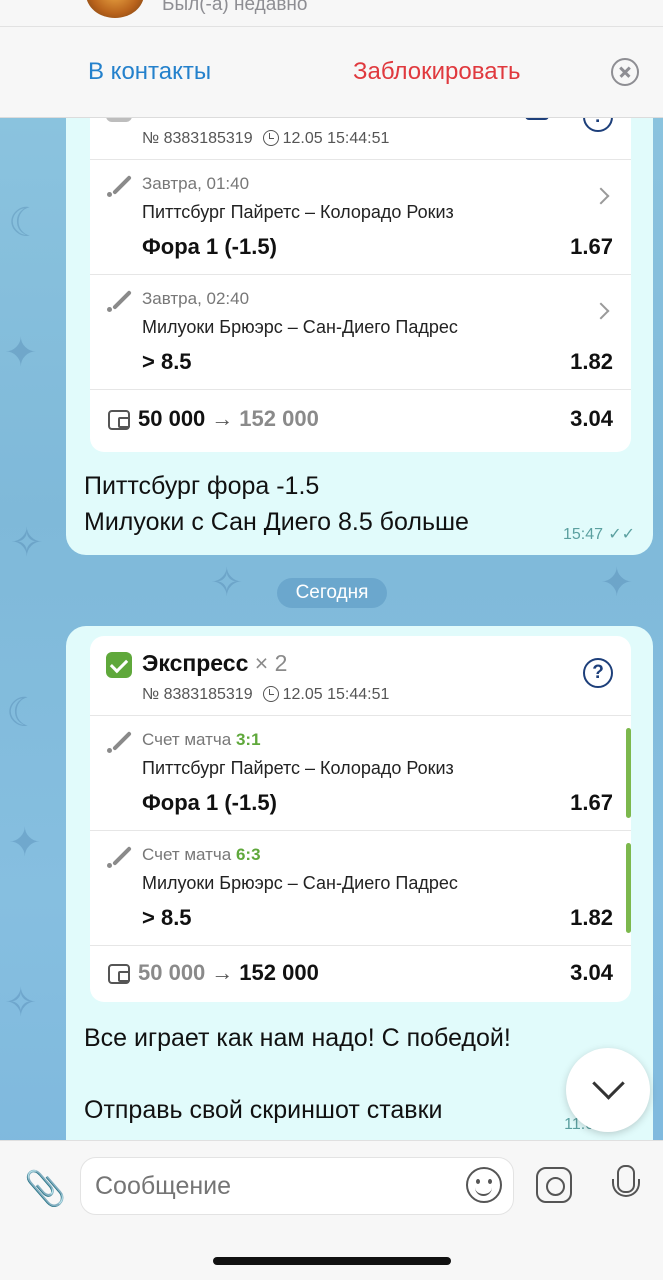 This screenshot has height=1280, width=663. What do you see at coordinates (331, 59) in the screenshot?
I see `chat-header: Был(-а) недавно В контакты Заблокировать` at bounding box center [331, 59].